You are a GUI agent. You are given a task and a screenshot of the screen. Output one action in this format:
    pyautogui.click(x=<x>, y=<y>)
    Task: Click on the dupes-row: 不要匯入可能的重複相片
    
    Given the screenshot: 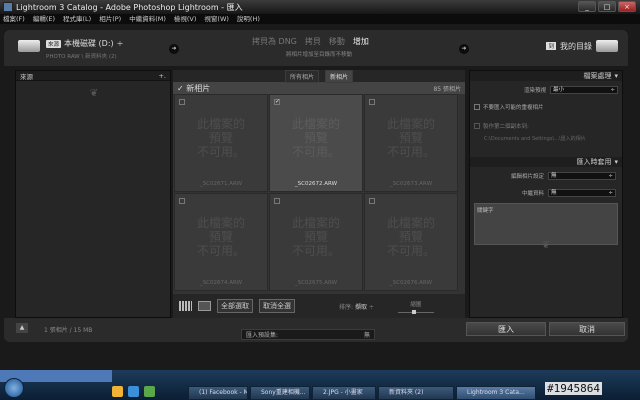 What is the action you would take?
    pyautogui.click(x=546, y=106)
    